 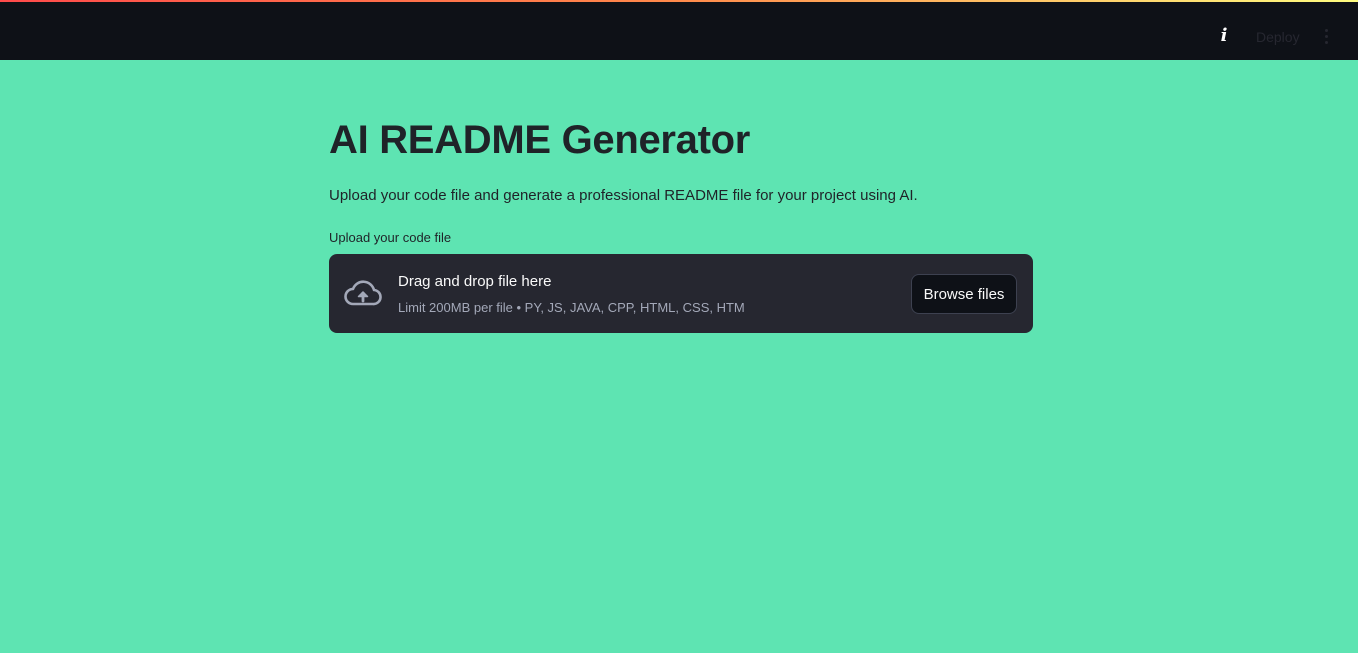 I want to click on deploy-button: Deploy, so click(x=1278, y=37).